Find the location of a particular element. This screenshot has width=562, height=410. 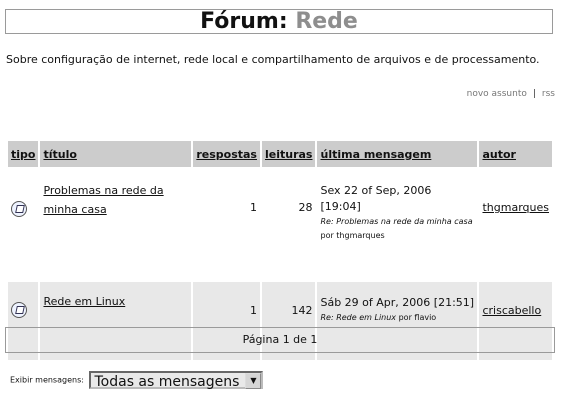

rss-link: rss is located at coordinates (548, 94).